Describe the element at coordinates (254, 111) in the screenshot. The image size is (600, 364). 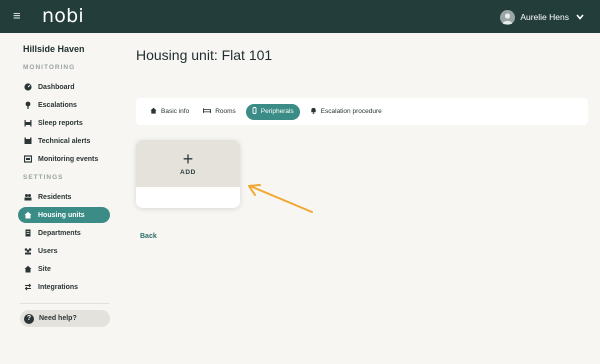
I see `peripheral-icon` at that location.